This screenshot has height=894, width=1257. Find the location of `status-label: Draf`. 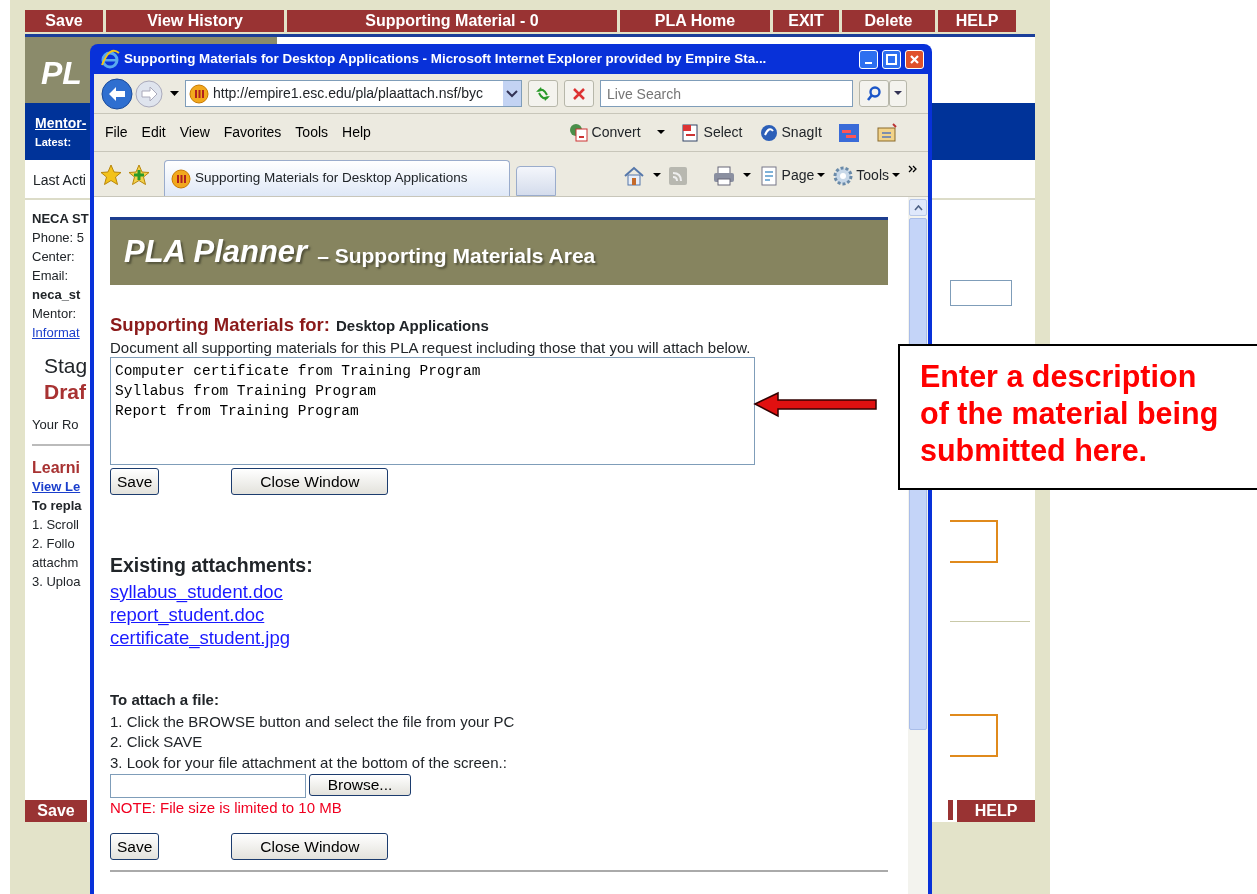

status-label: Draf is located at coordinates (65, 392).